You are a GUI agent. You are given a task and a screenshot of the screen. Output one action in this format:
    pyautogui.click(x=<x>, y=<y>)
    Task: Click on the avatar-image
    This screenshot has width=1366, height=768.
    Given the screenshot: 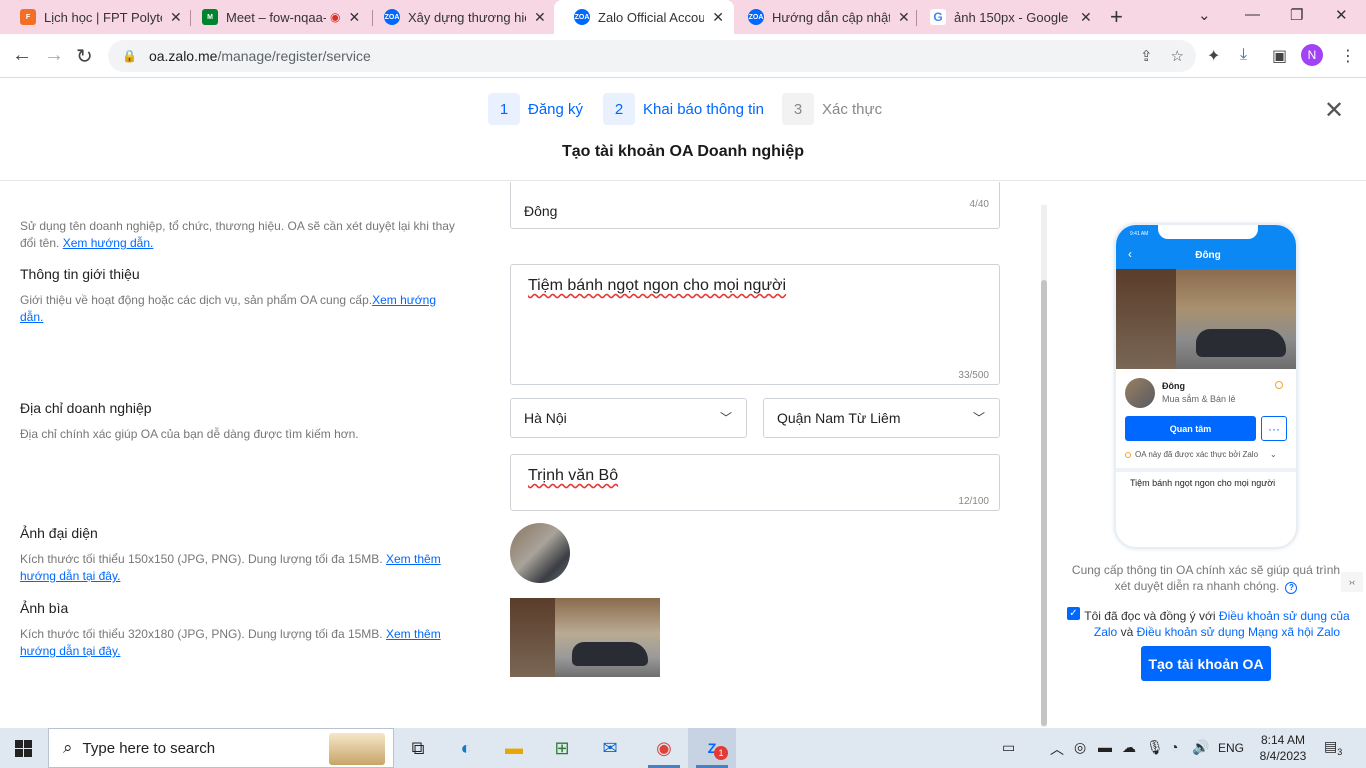 What is the action you would take?
    pyautogui.click(x=540, y=553)
    